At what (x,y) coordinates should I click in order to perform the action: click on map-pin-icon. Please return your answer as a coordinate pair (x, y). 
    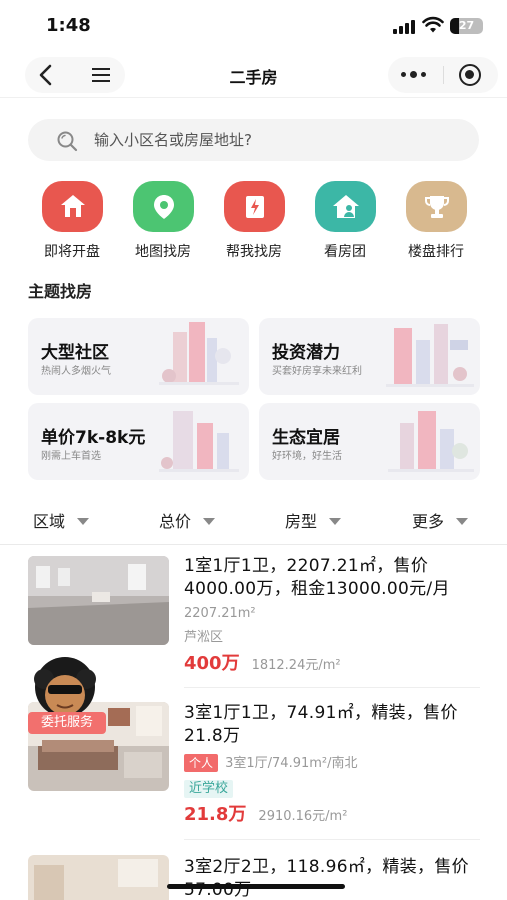
    Looking at the image, I should click on (163, 206).